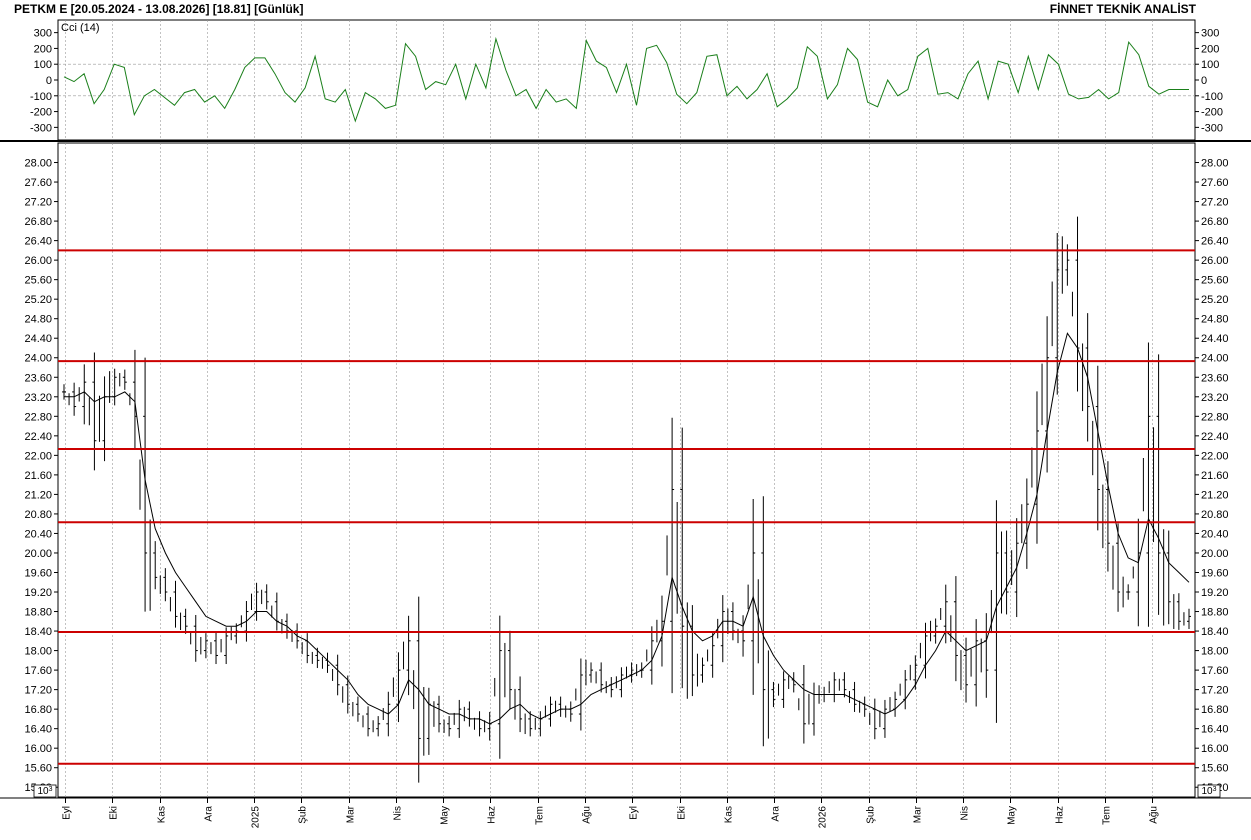 The height and width of the screenshot is (840, 1251). What do you see at coordinates (162, 814) in the screenshot?
I see `x-tick-label: Kas` at bounding box center [162, 814].